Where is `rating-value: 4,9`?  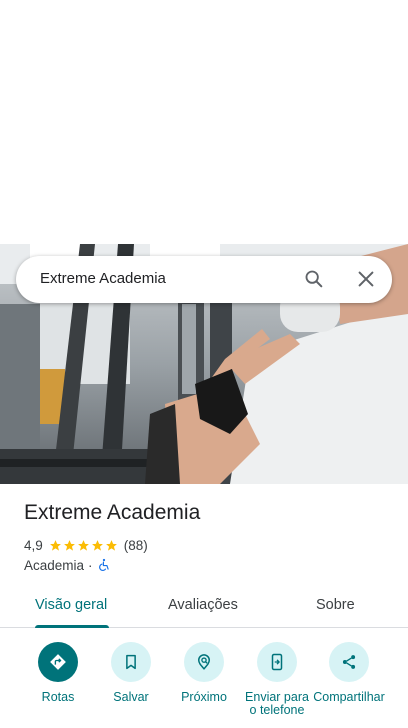 rating-value: 4,9 is located at coordinates (33, 545).